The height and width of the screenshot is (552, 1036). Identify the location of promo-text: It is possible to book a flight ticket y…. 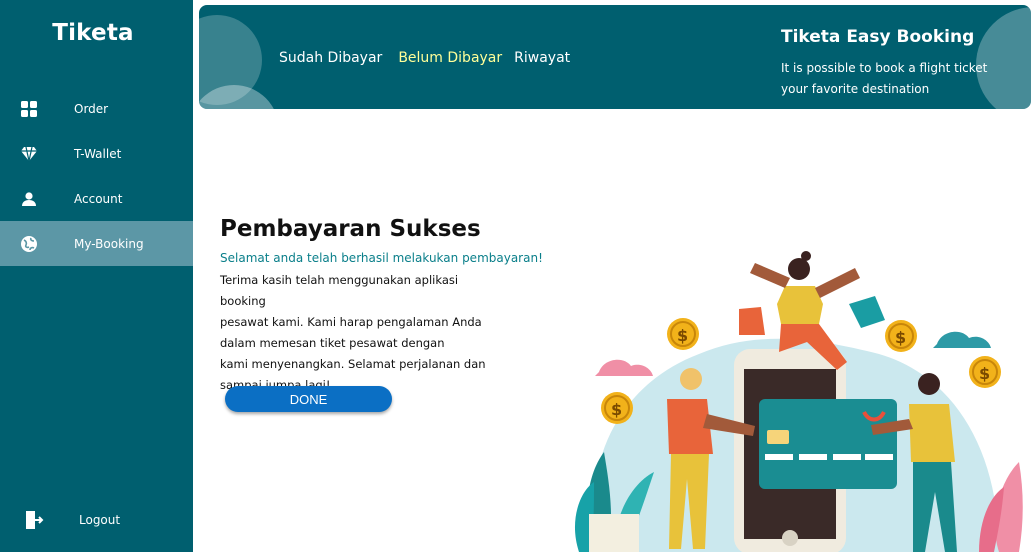
(884, 78).